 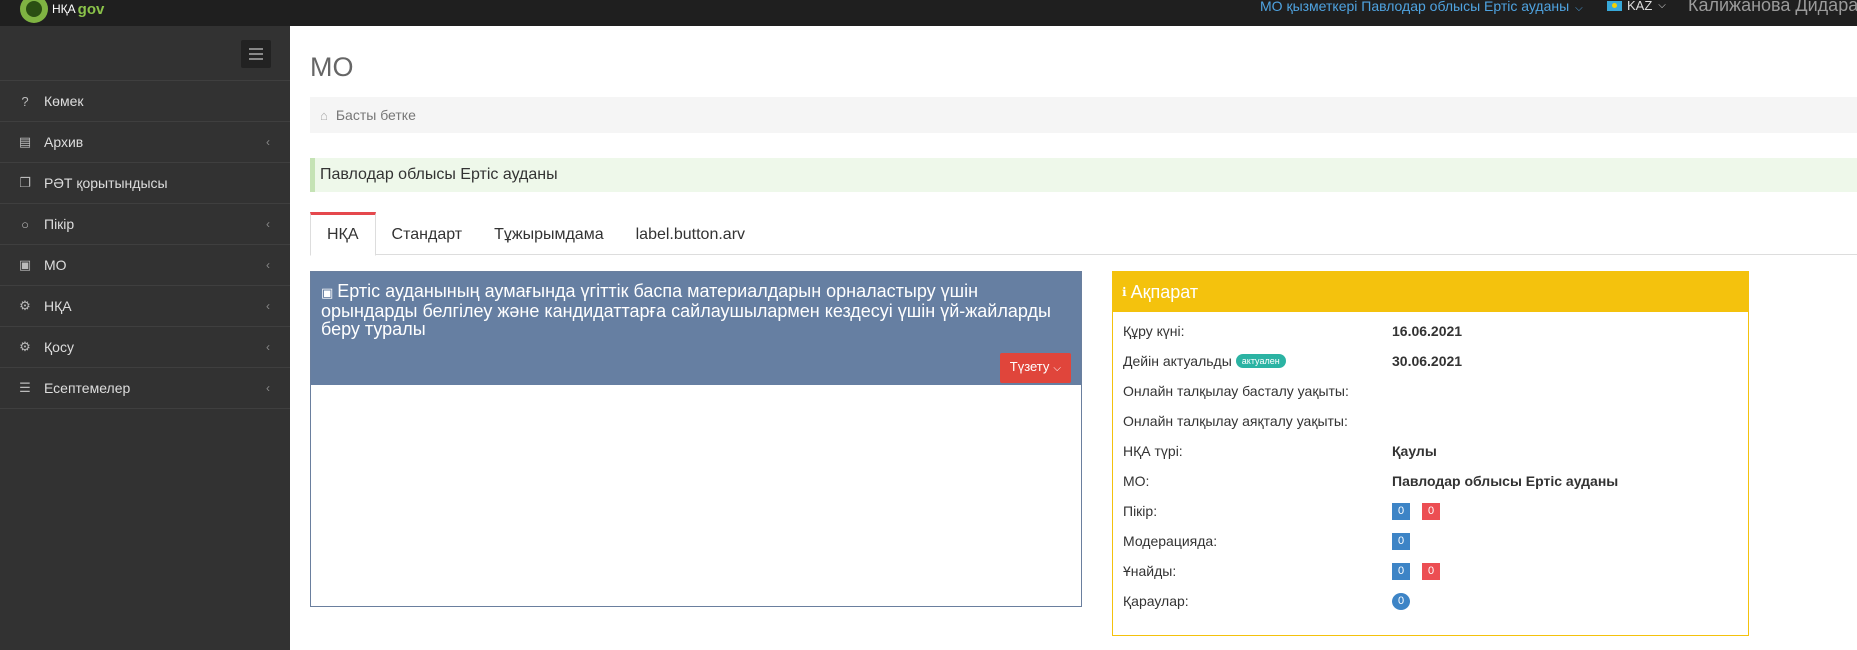 What do you see at coordinates (106, 183) in the screenshot?
I see `sidebar-item-label: РӘТ қорытындысы` at bounding box center [106, 183].